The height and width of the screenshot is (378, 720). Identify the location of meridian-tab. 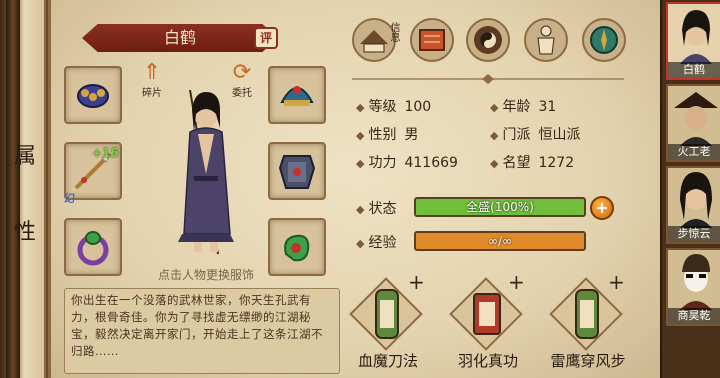
(546, 40).